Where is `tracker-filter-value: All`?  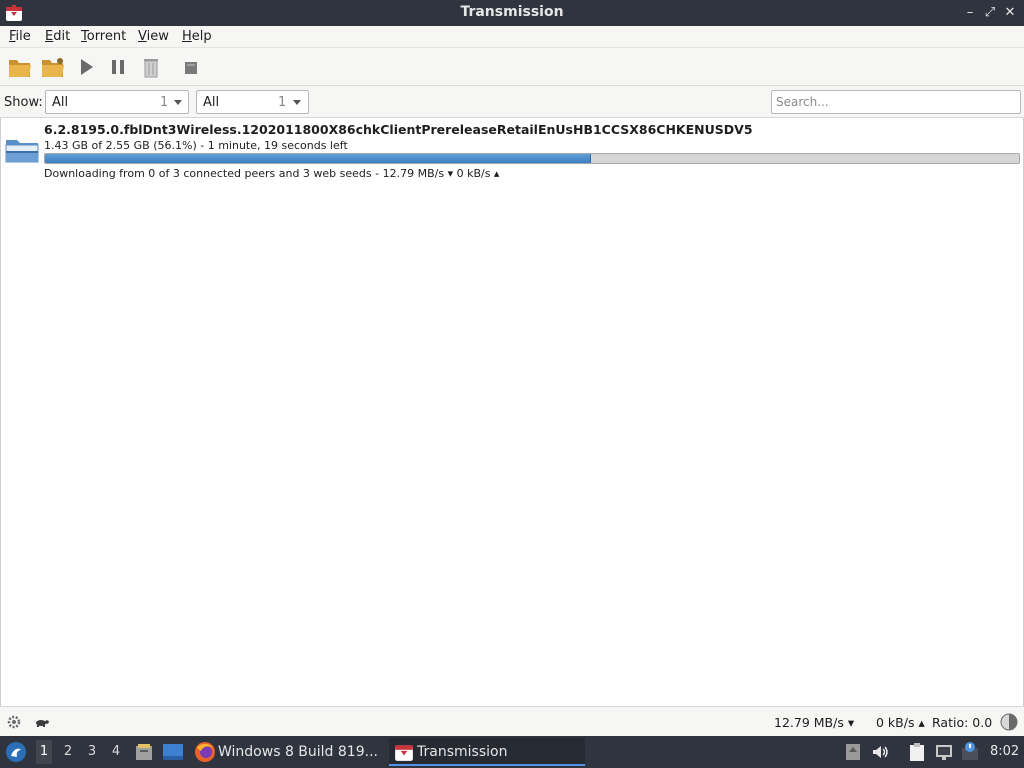 tracker-filter-value: All is located at coordinates (211, 102).